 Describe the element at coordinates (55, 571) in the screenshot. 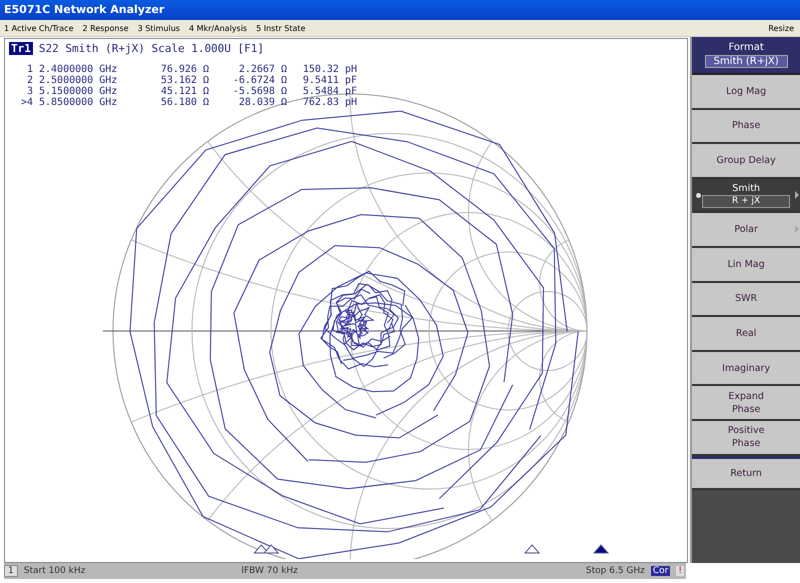

I see `start-frequency: Start 100 kHz` at that location.